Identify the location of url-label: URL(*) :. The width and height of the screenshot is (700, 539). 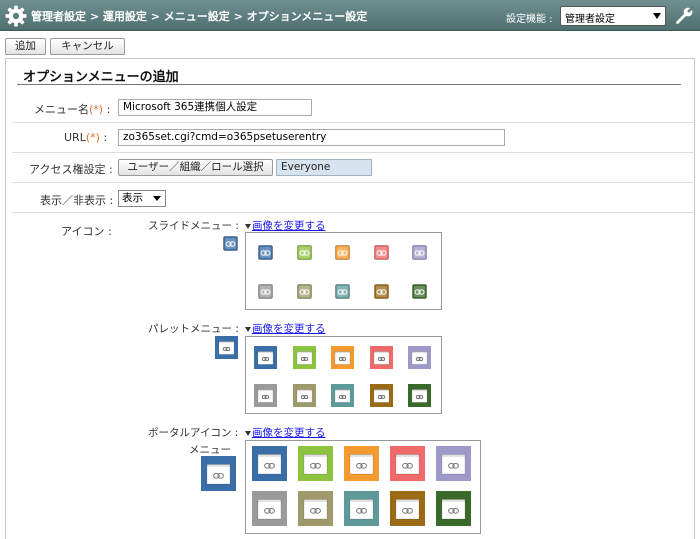
(86, 137).